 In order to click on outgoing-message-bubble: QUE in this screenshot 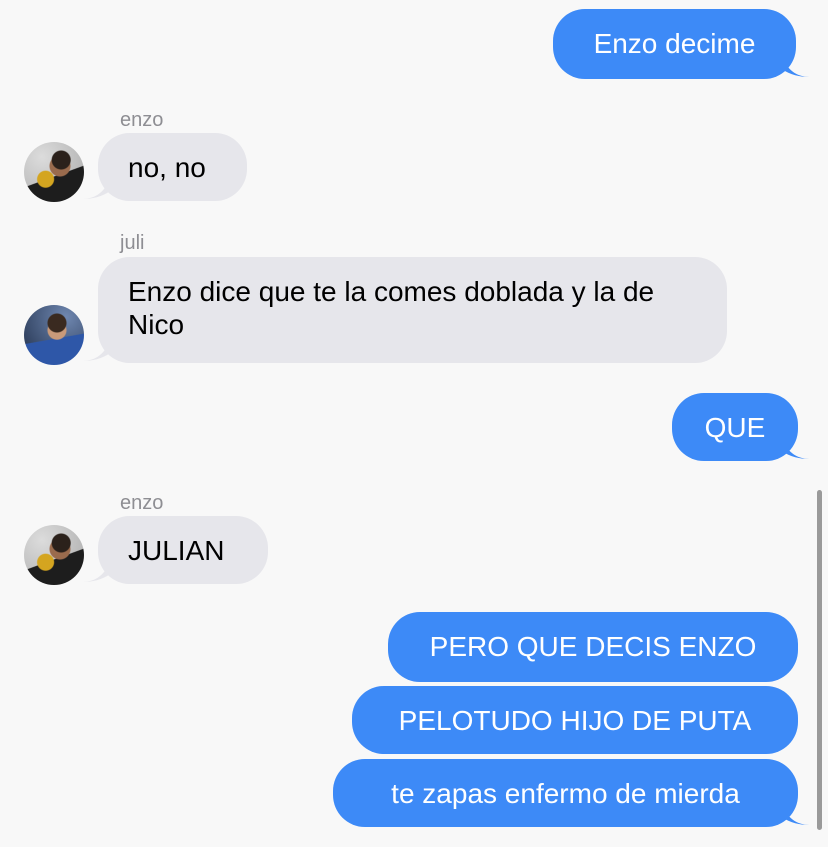, I will do `click(735, 427)`.